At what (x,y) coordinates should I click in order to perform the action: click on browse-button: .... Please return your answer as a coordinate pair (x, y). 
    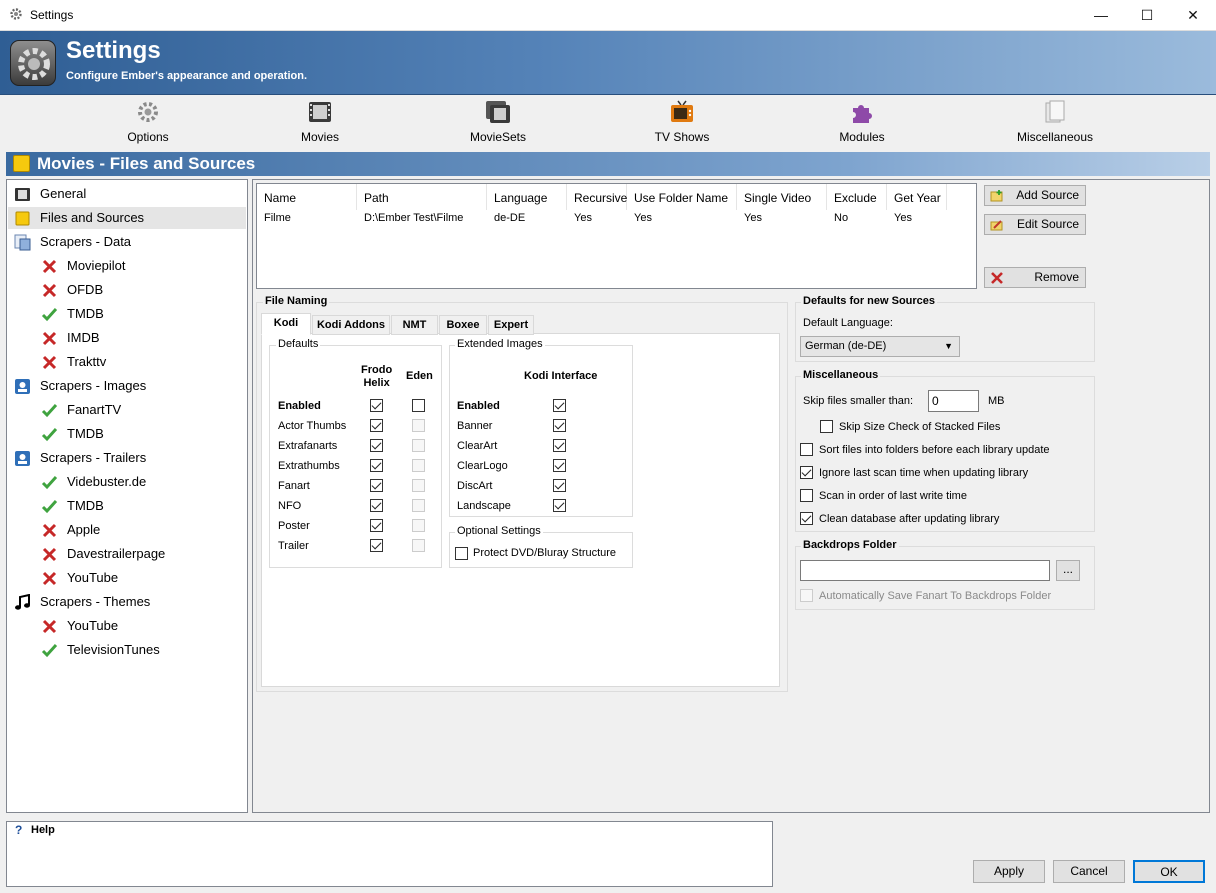
    Looking at the image, I should click on (1068, 570).